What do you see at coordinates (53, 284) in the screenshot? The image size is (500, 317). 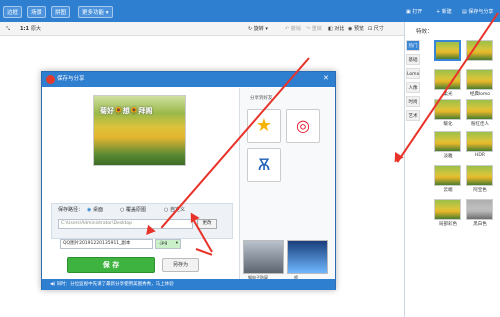 I see `speaker-icon: ◀)` at bounding box center [53, 284].